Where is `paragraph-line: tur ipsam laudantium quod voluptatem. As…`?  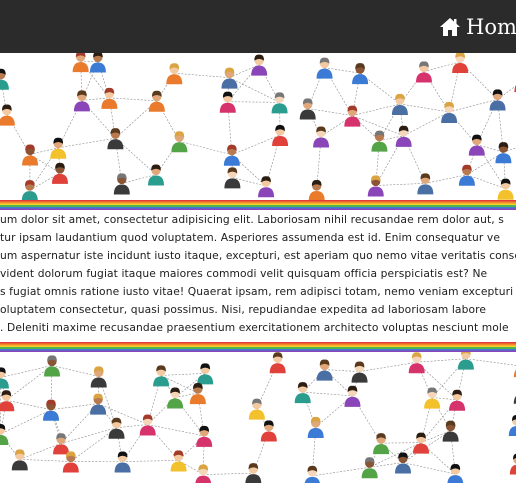
paragraph-line: tur ipsam laudantium quod voluptatem. As… is located at coordinates (250, 237).